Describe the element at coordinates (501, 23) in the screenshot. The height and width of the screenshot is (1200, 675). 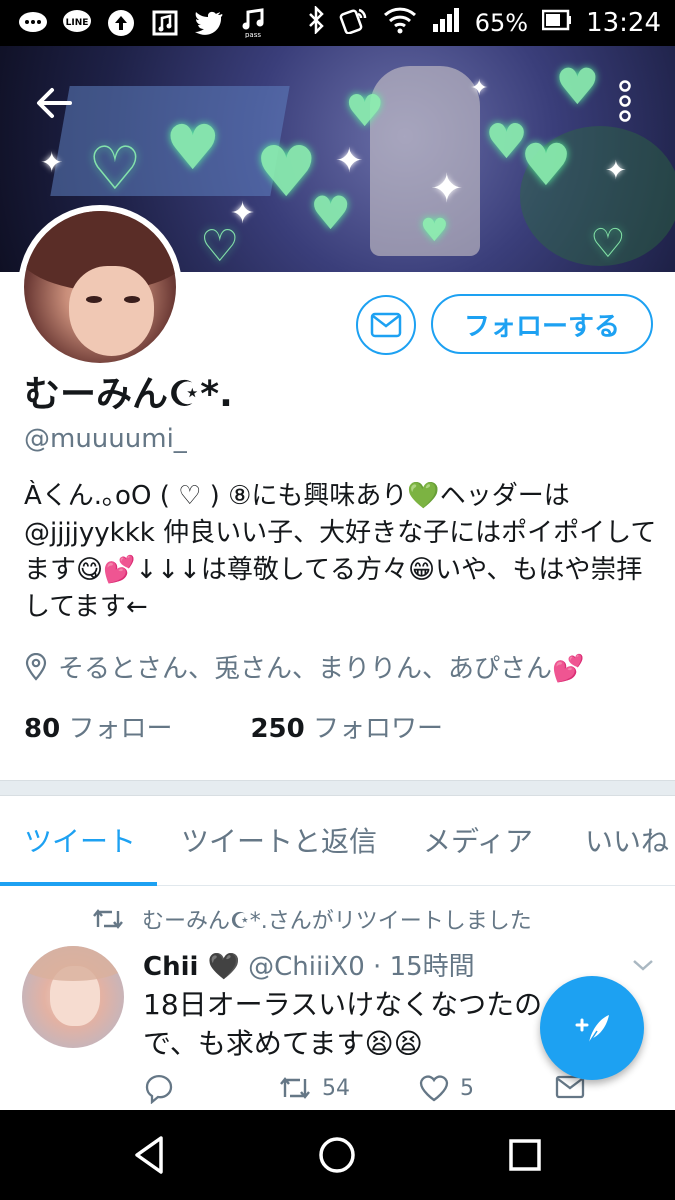
I see `battery-percent: 65%` at that location.